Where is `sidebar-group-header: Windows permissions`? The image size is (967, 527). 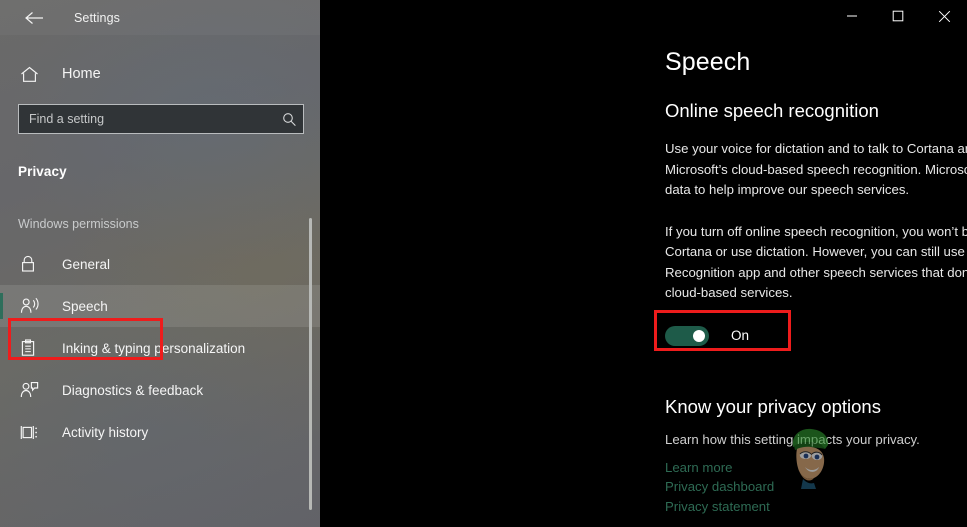
sidebar-group-header: Windows permissions is located at coordinates (78, 224).